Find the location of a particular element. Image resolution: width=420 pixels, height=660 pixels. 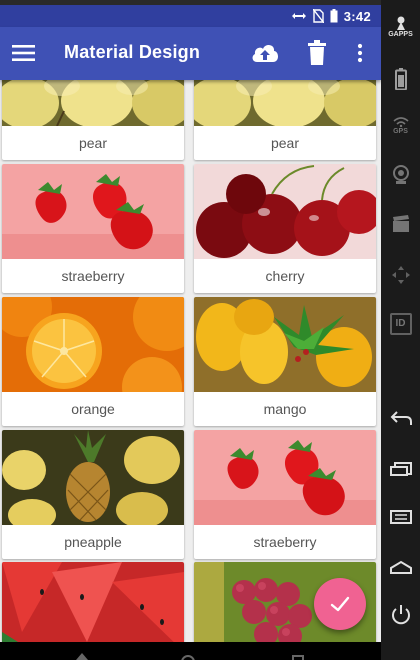

emulator-side-panel: GAPPS GPS ID is located at coordinates (400, 330).